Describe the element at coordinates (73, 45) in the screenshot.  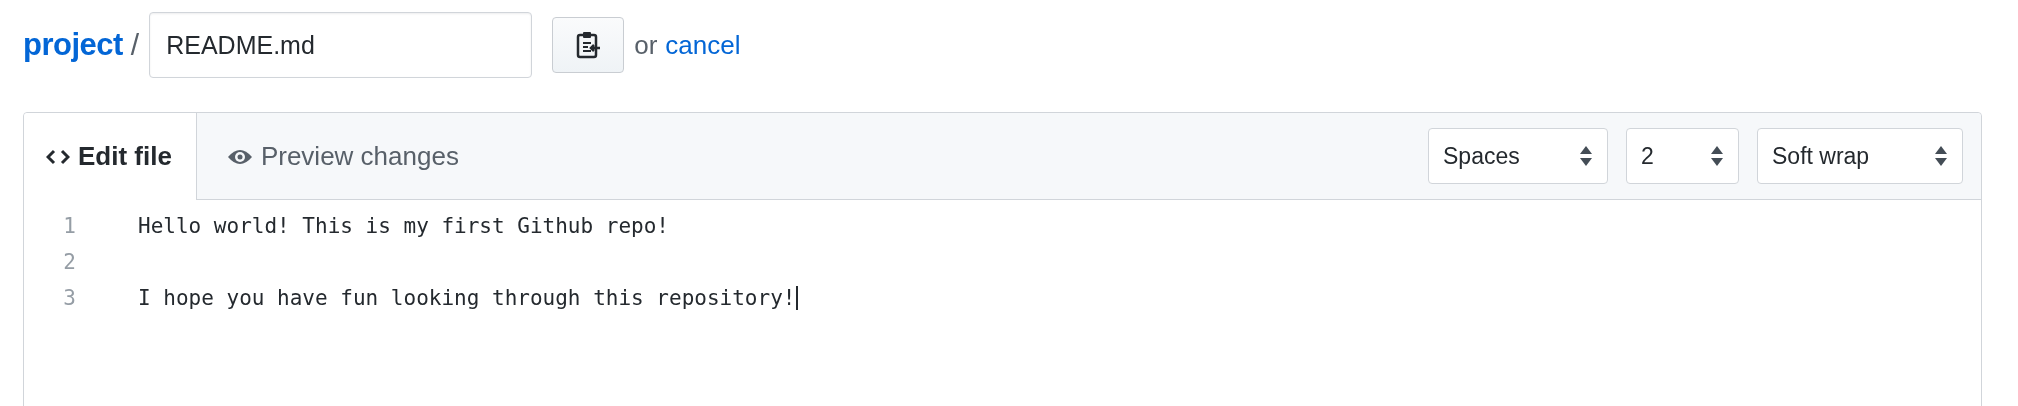
I see `repo-link: project` at that location.